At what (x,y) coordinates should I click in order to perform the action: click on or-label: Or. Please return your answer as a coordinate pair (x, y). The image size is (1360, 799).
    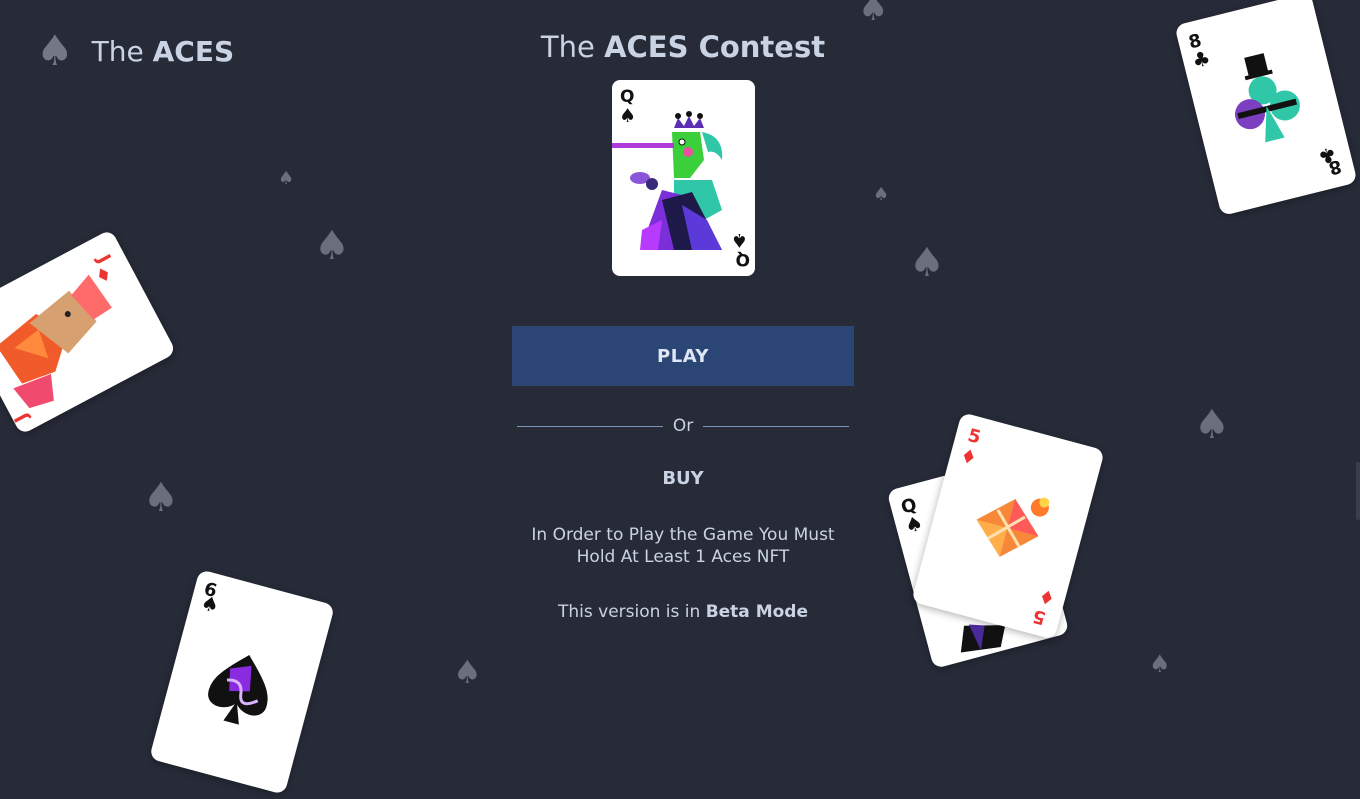
    Looking at the image, I should click on (683, 426).